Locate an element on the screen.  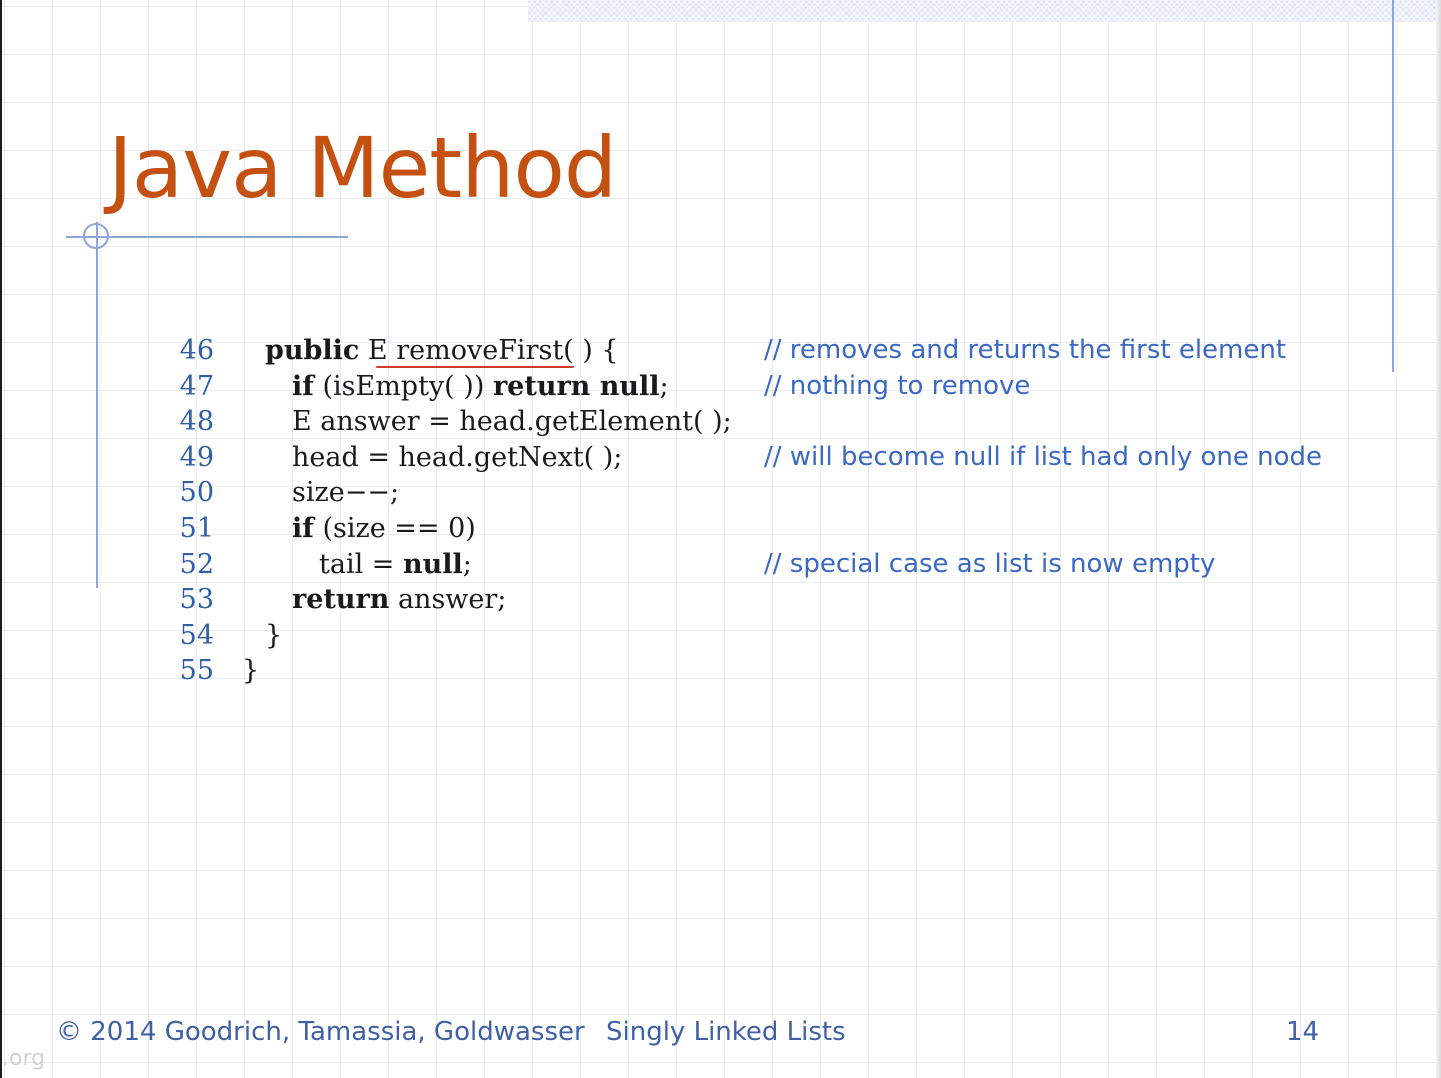
code-keyword: return null is located at coordinates (576, 386).